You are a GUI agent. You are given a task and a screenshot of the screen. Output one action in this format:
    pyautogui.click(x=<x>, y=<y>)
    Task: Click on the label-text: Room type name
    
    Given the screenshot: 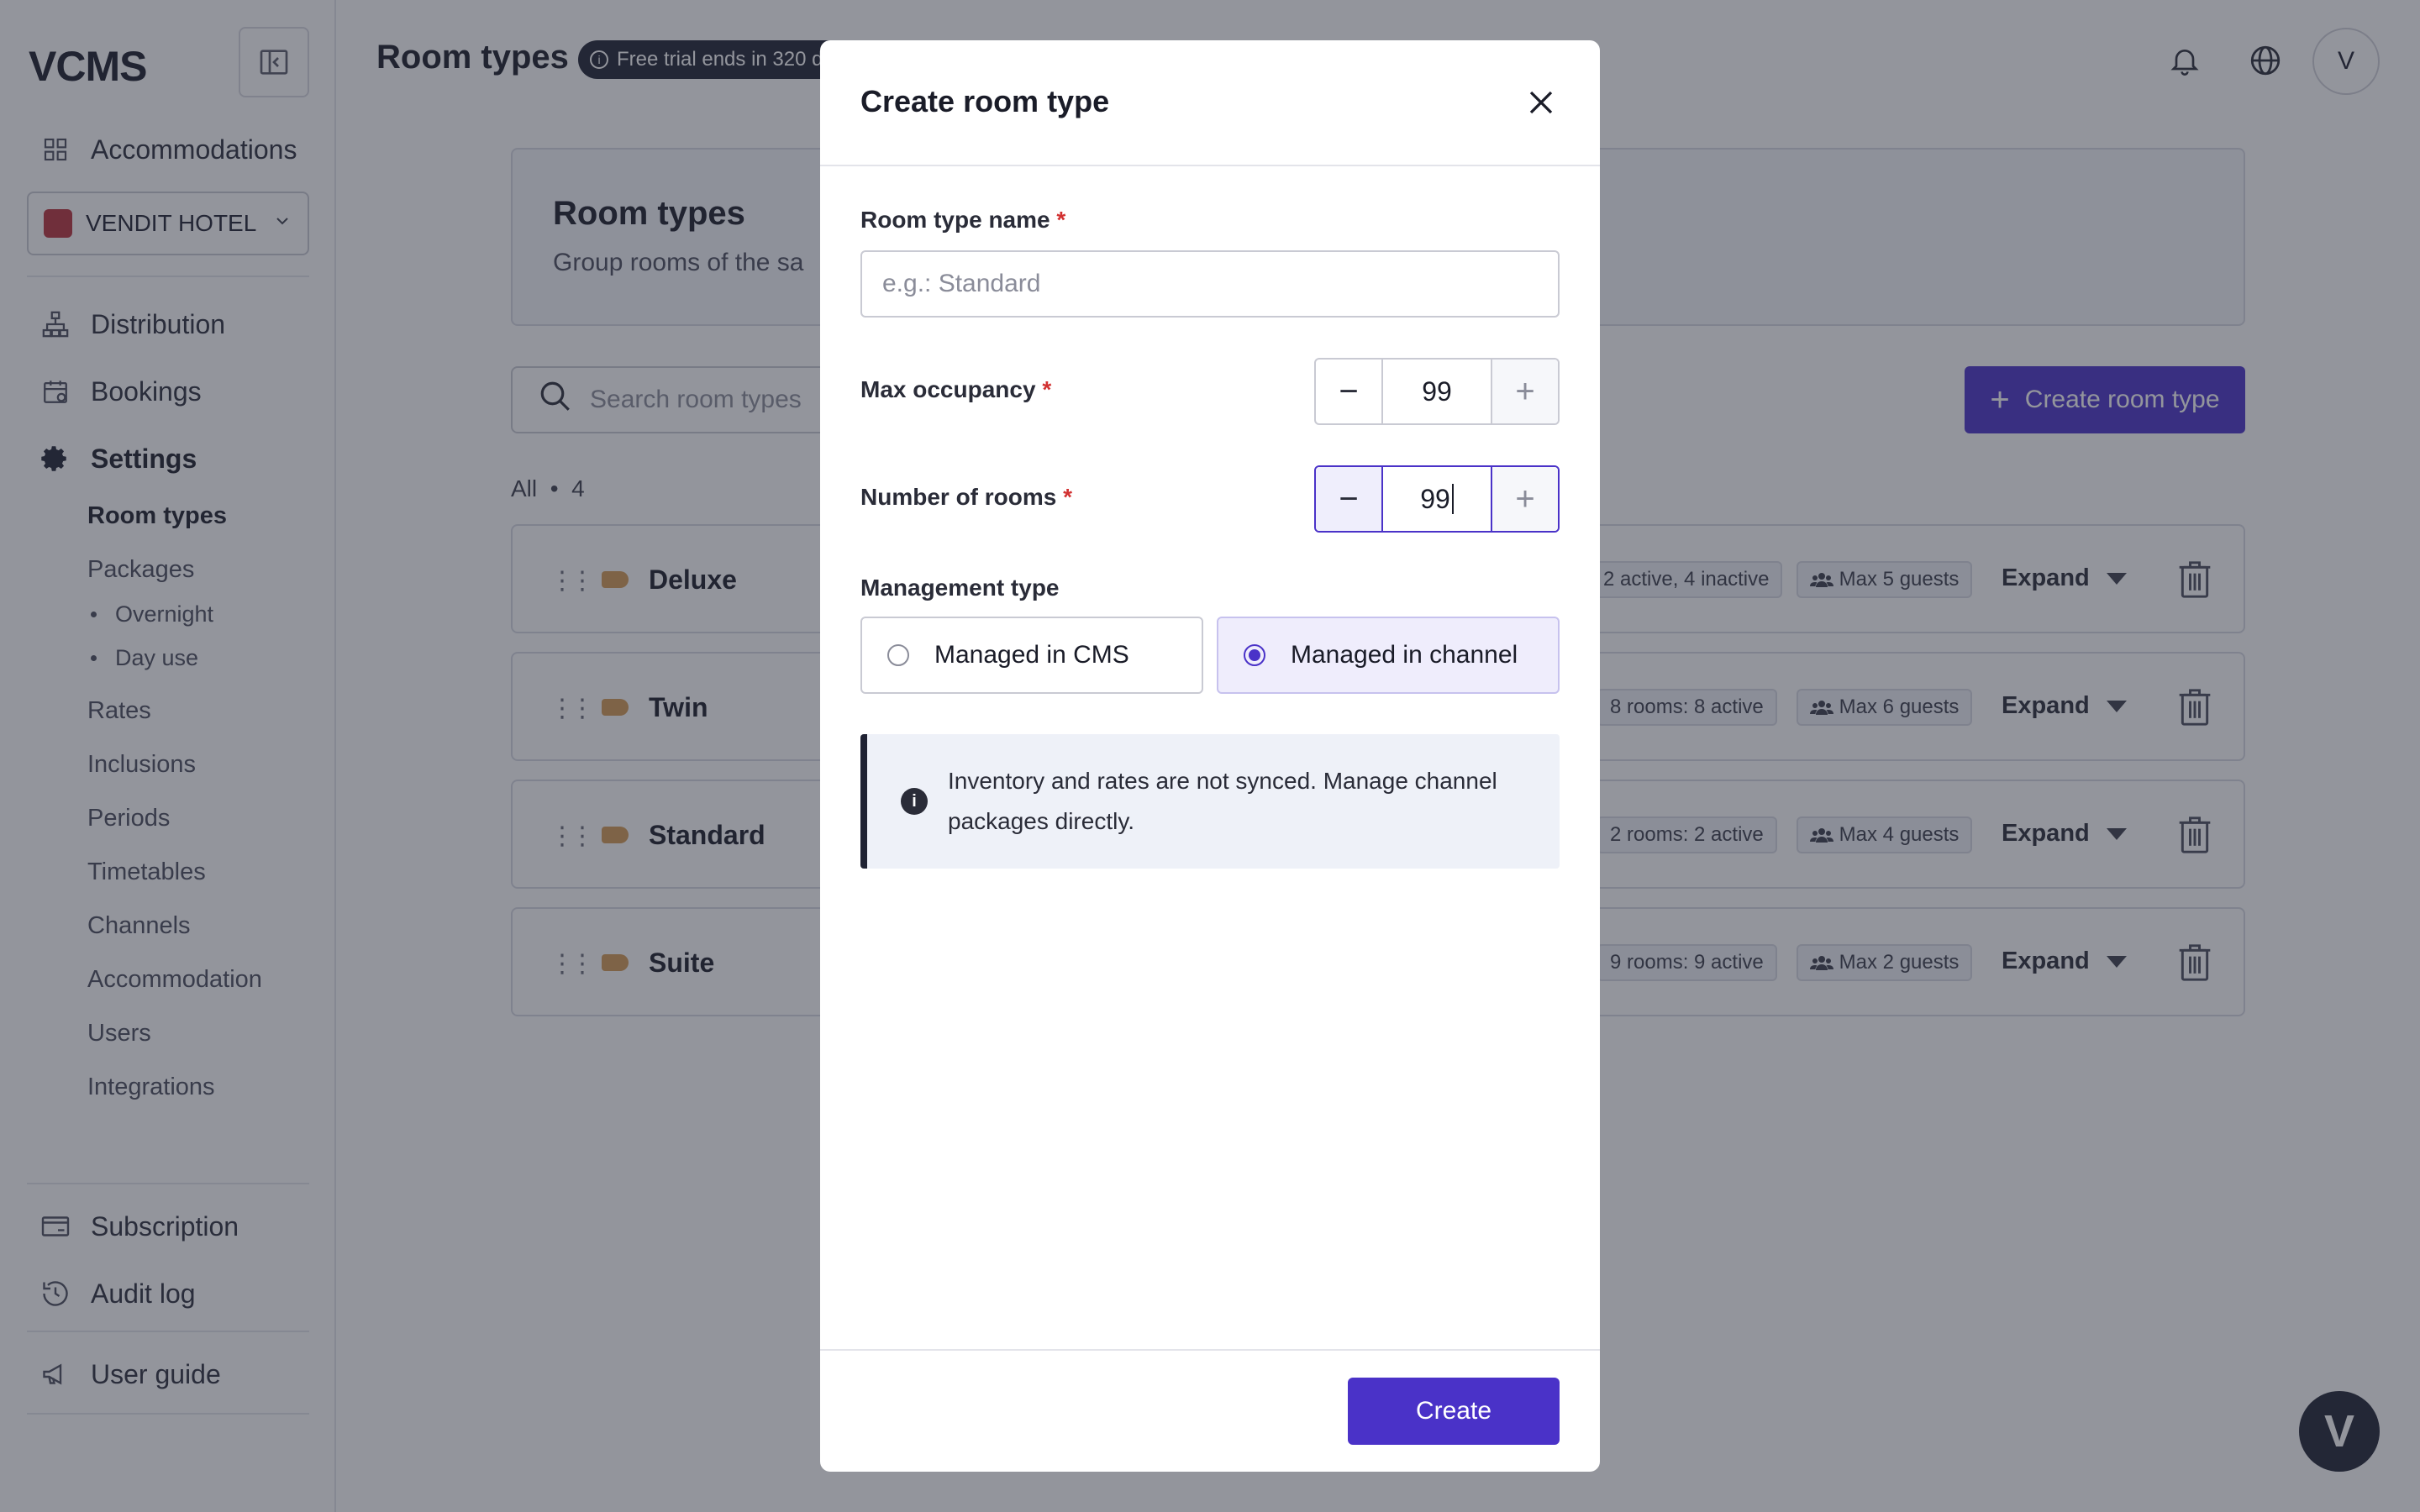 What is the action you would take?
    pyautogui.click(x=955, y=220)
    